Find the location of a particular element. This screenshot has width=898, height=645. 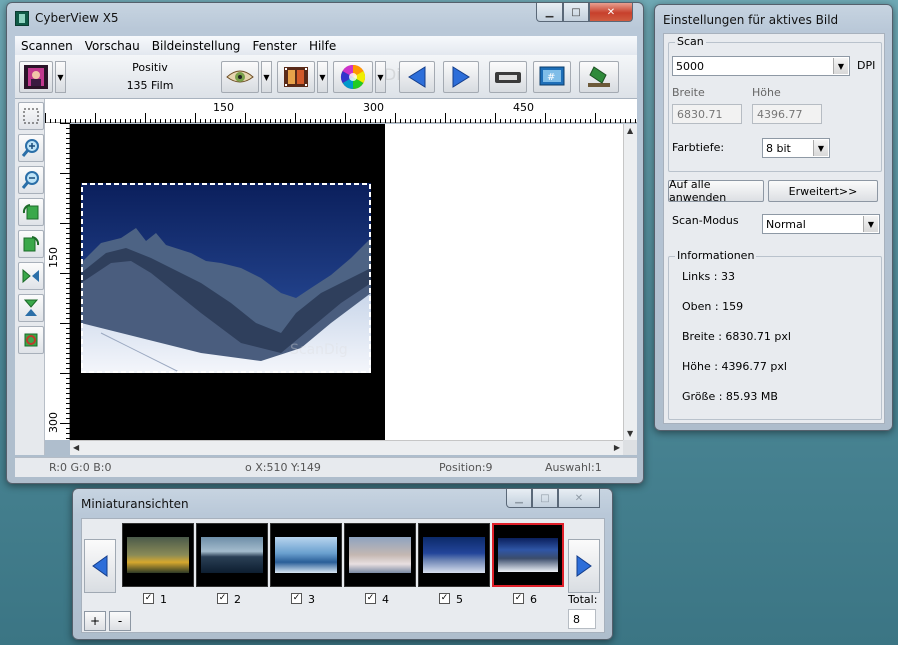

scan-mode-value: Normal is located at coordinates (786, 224).